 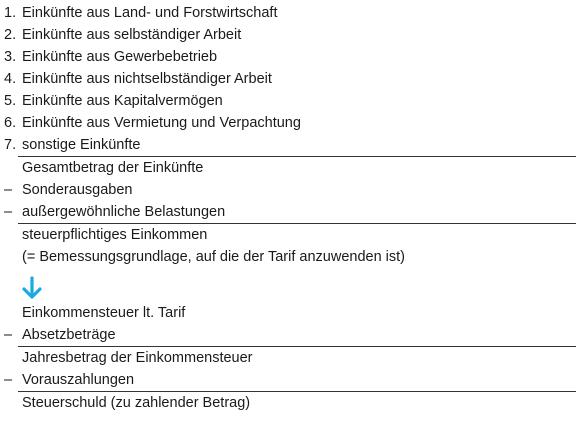 What do you see at coordinates (132, 35) in the screenshot?
I see `income-type-label: Einkünfte aus selbständiger Arbeit` at bounding box center [132, 35].